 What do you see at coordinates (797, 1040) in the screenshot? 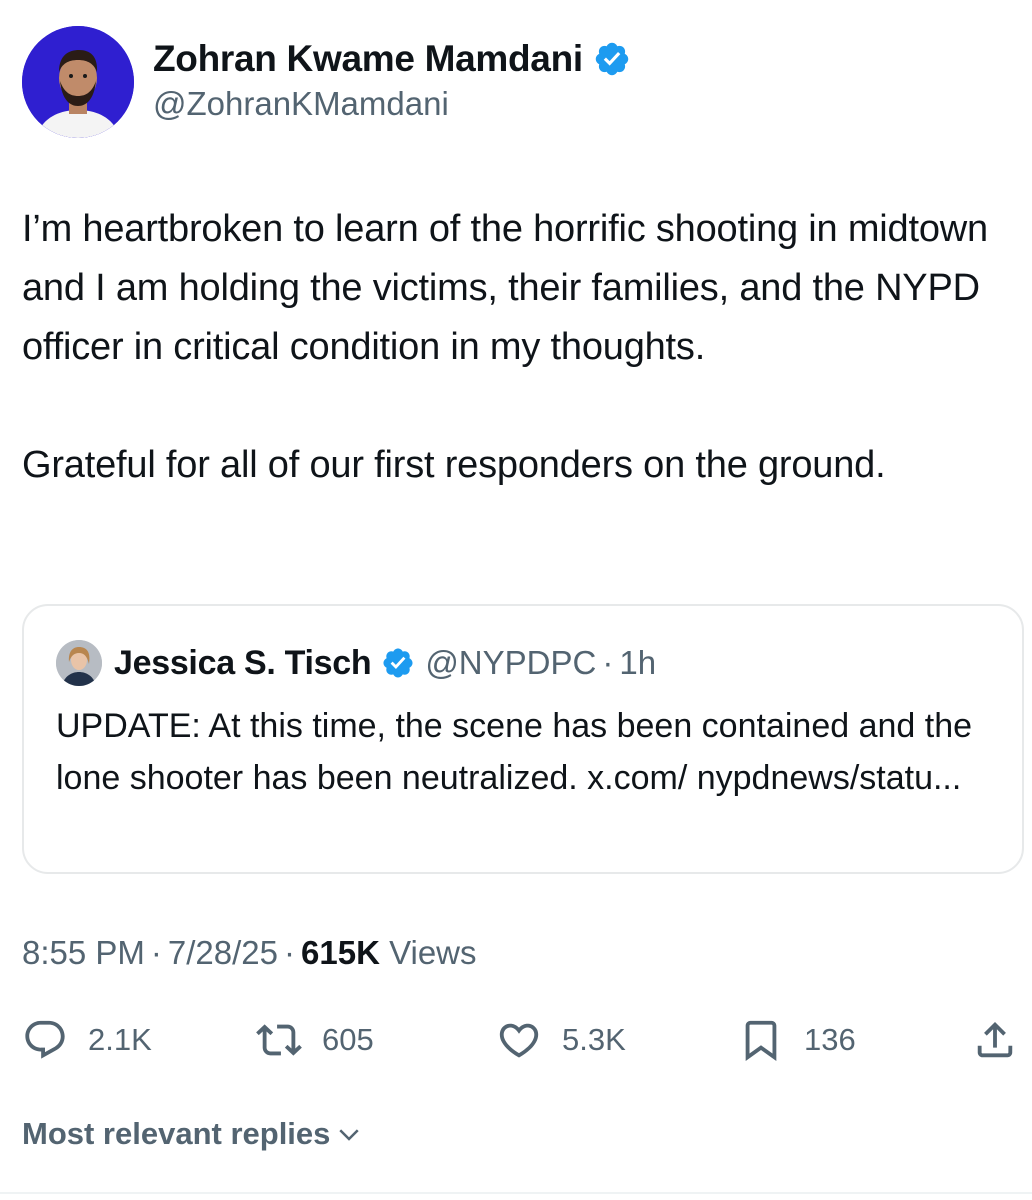
I see `bookmark-button: 136` at bounding box center [797, 1040].